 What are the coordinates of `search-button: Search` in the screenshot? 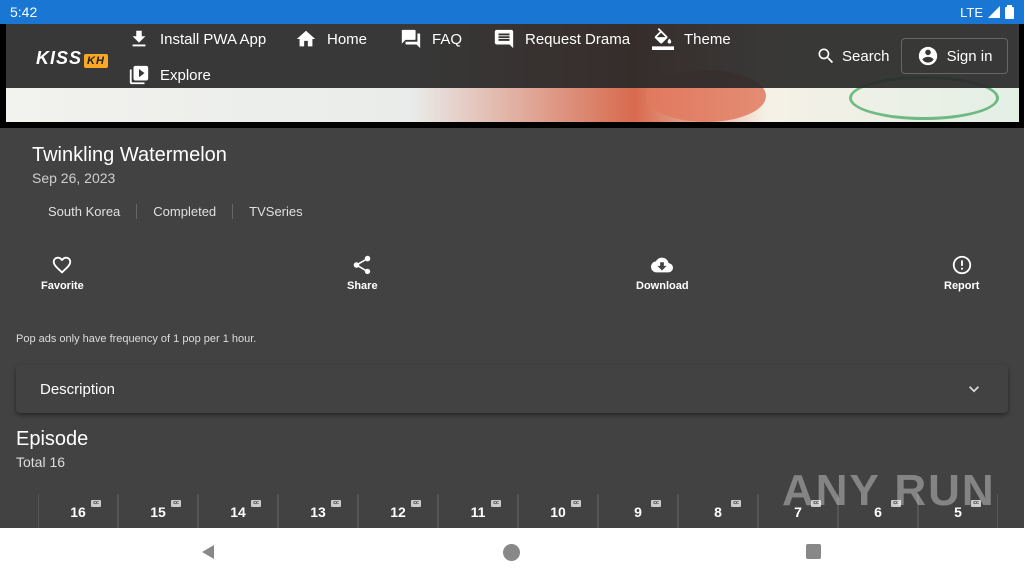 It's located at (853, 56).